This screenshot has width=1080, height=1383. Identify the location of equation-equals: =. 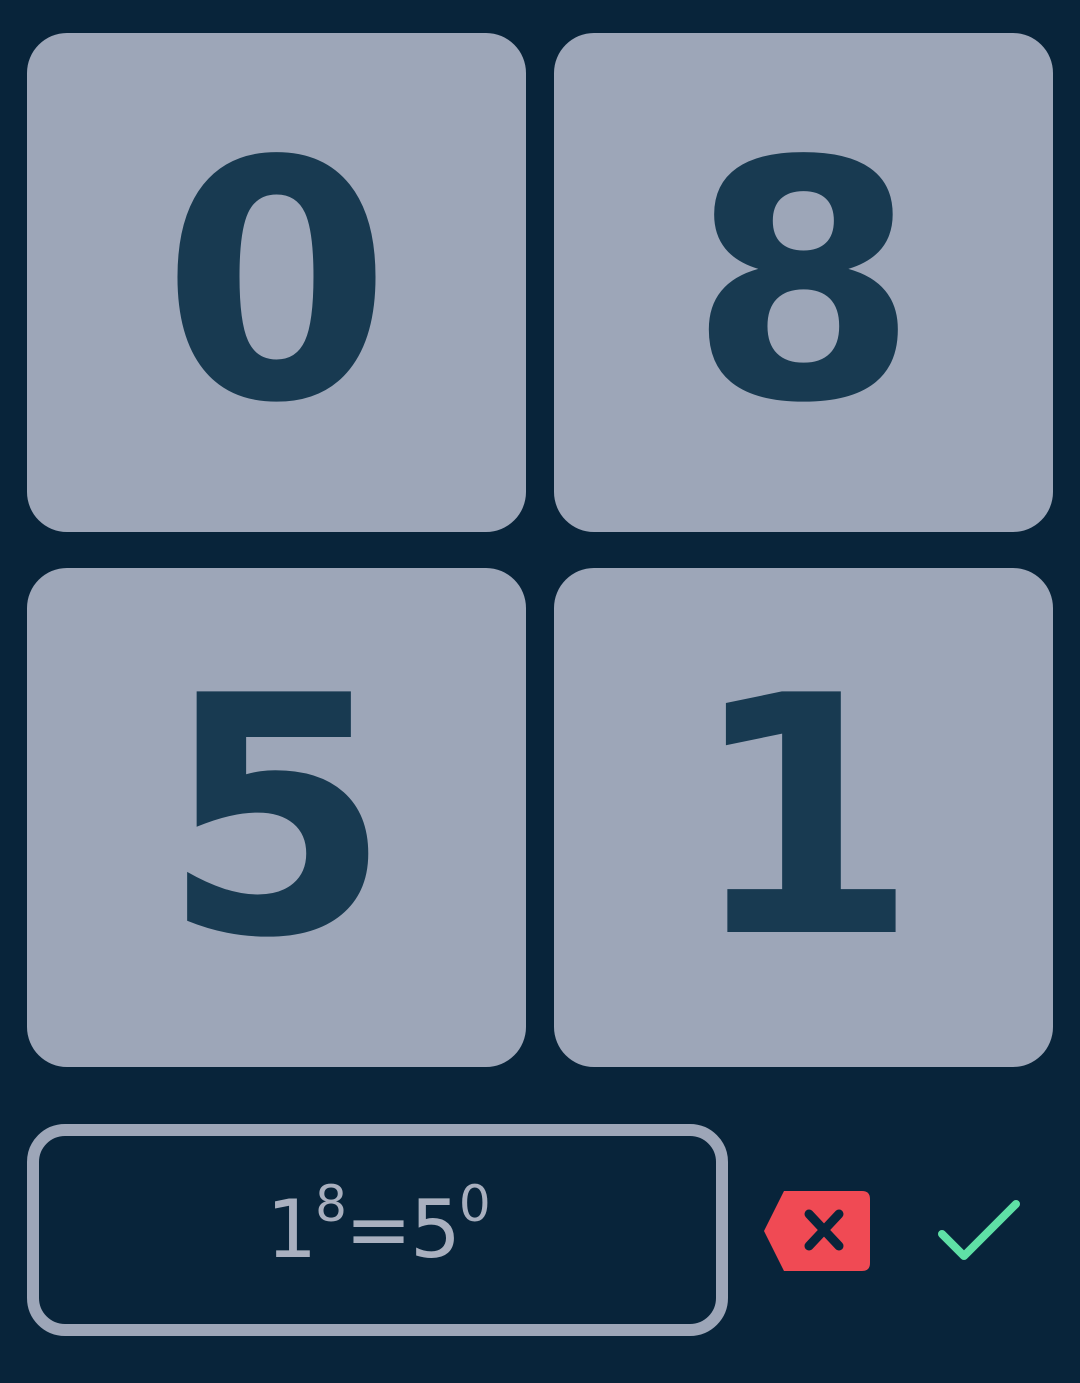
(378, 1229).